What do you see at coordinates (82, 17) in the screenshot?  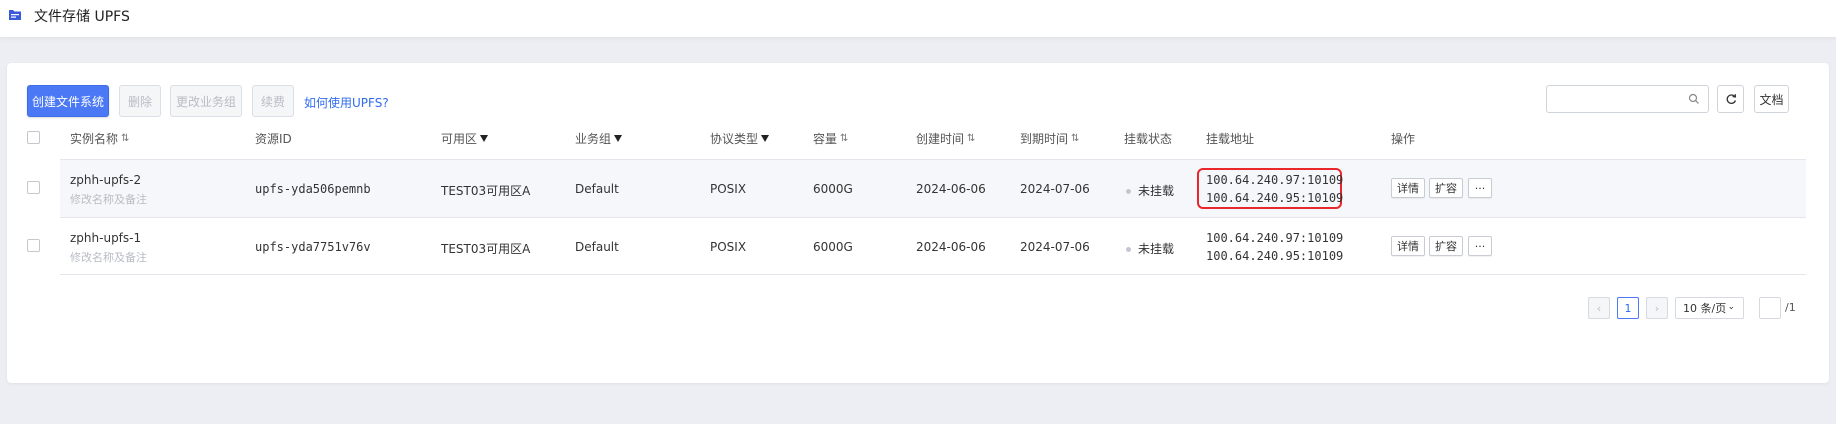 I see `page-title: 文件存储 UPFS` at bounding box center [82, 17].